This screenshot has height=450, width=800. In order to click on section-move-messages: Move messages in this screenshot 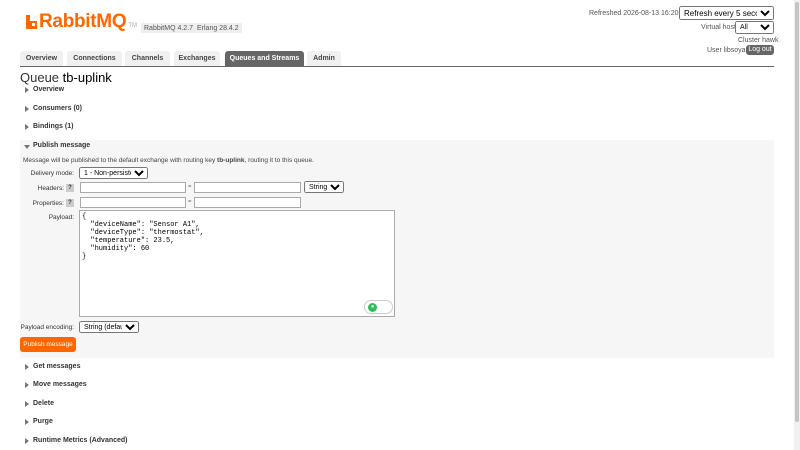, I will do `click(397, 386)`.